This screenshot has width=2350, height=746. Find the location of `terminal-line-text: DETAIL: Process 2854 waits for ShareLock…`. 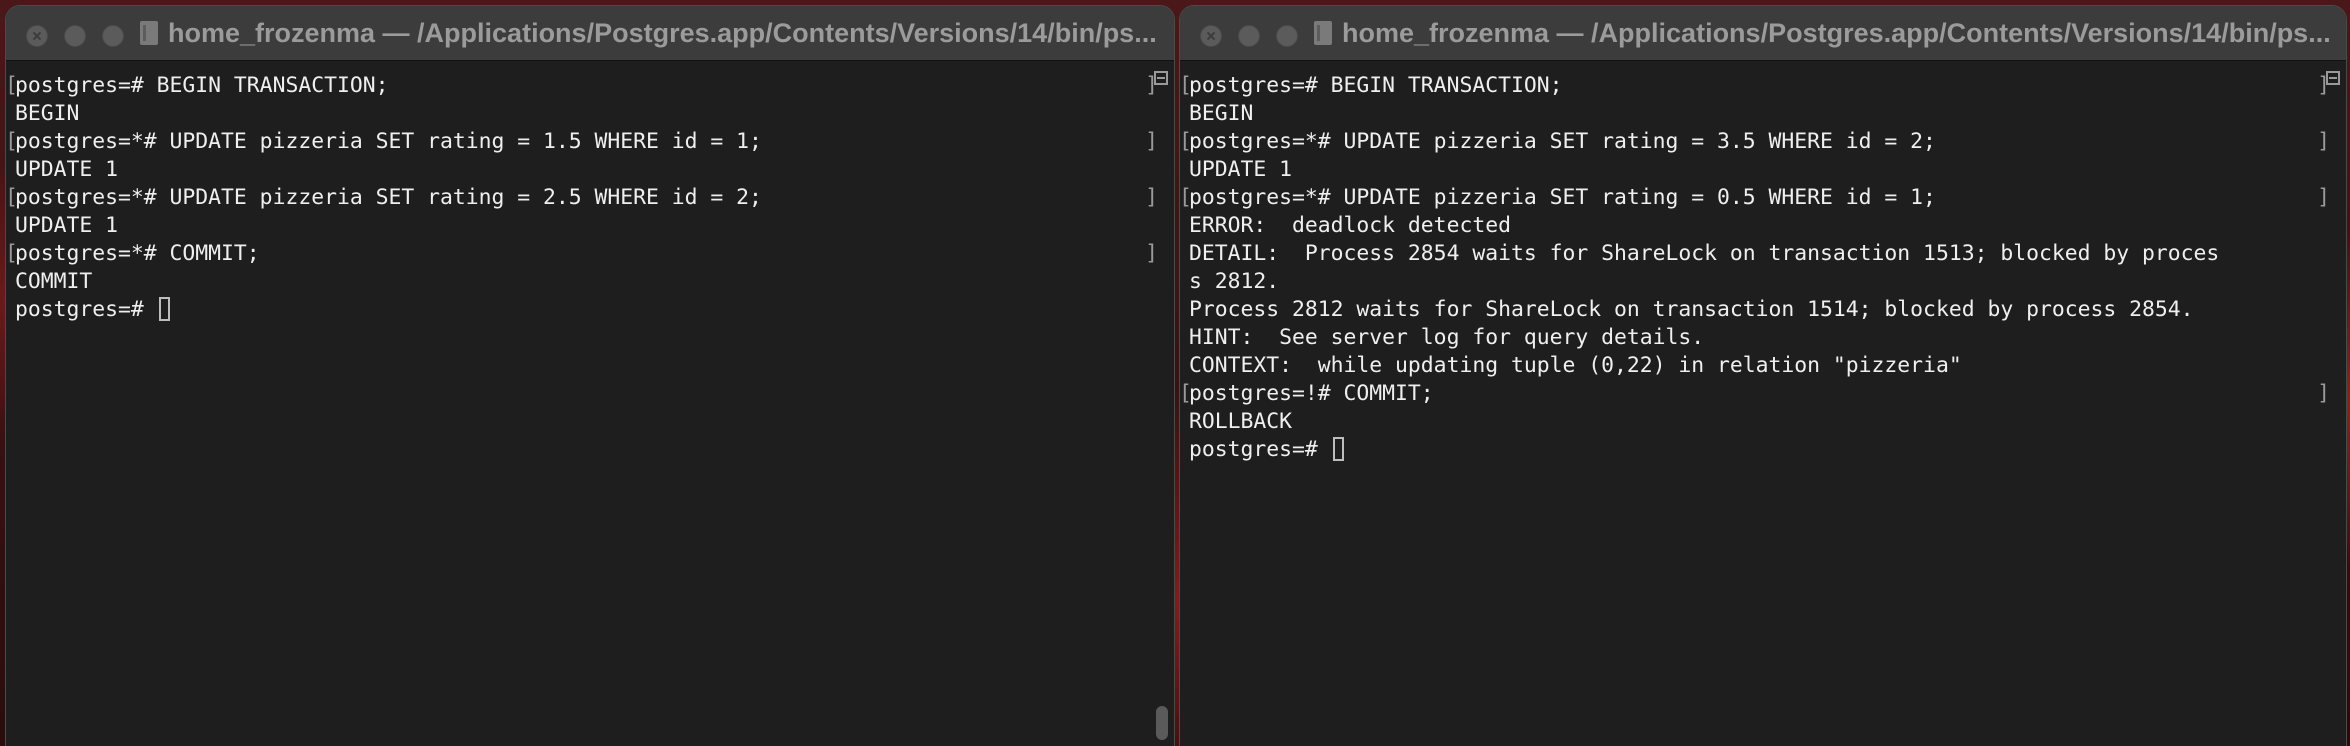

terminal-line-text: DETAIL: Process 2854 waits for ShareLock… is located at coordinates (1704, 253).